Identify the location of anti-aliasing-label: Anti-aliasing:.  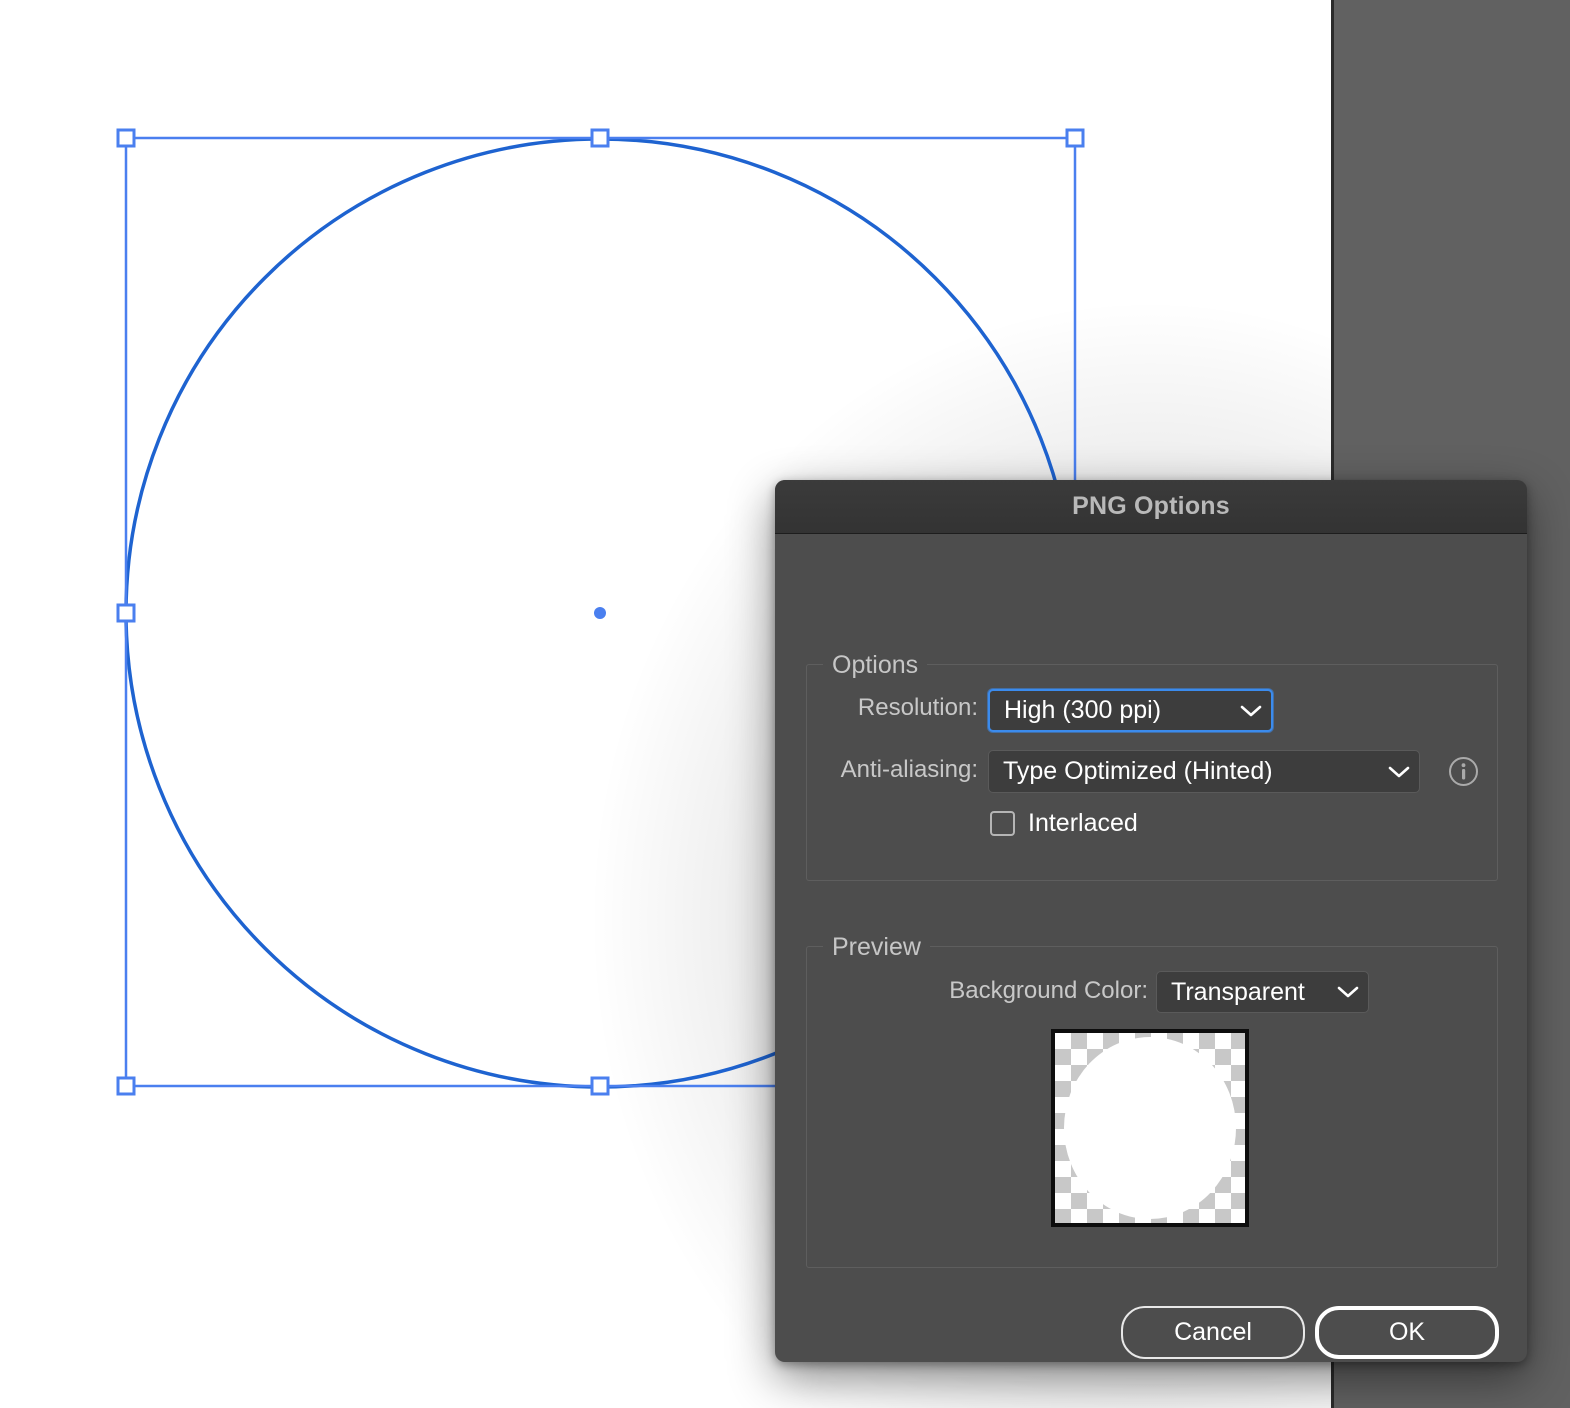
(909, 769).